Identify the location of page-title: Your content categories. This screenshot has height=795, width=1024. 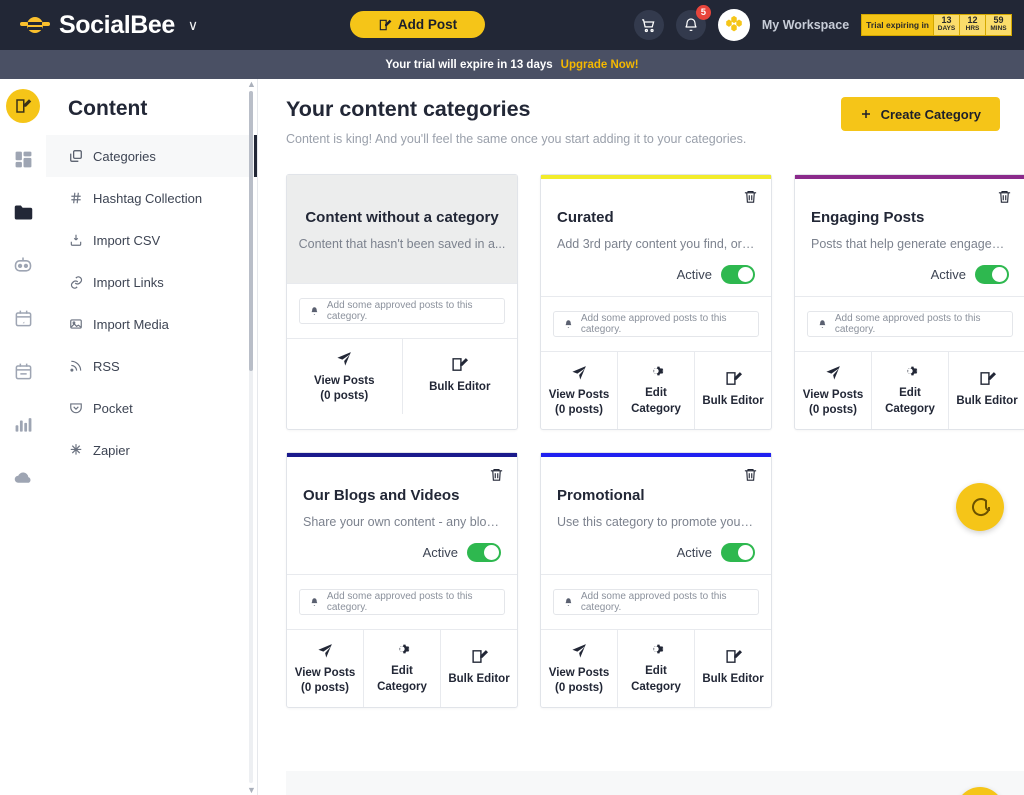
(408, 109).